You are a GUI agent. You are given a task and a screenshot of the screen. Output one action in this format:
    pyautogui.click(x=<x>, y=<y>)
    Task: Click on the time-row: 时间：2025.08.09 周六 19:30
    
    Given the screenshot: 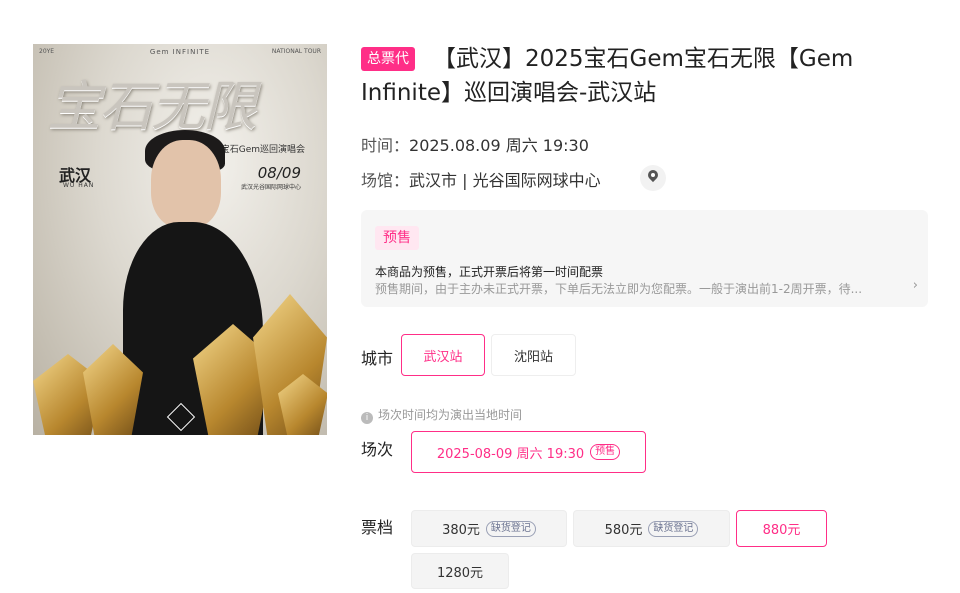 What is the action you would take?
    pyautogui.click(x=475, y=144)
    